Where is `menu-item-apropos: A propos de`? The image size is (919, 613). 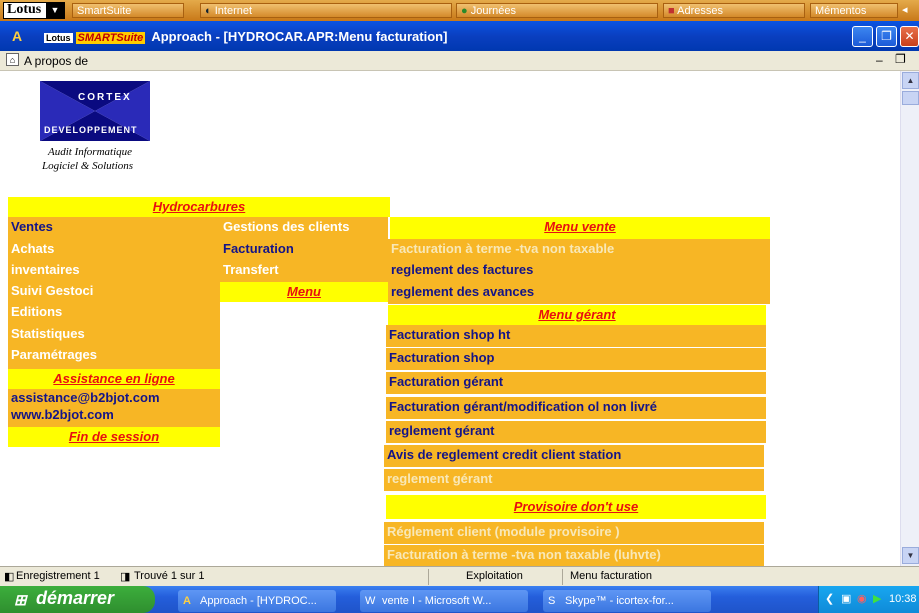 menu-item-apropos: A propos de is located at coordinates (56, 61).